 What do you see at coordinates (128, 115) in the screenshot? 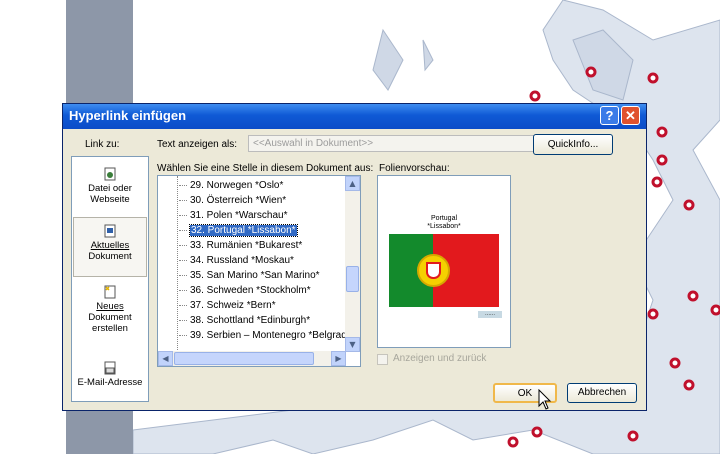
I see `dialog-title: Hyperlink einfügen` at bounding box center [128, 115].